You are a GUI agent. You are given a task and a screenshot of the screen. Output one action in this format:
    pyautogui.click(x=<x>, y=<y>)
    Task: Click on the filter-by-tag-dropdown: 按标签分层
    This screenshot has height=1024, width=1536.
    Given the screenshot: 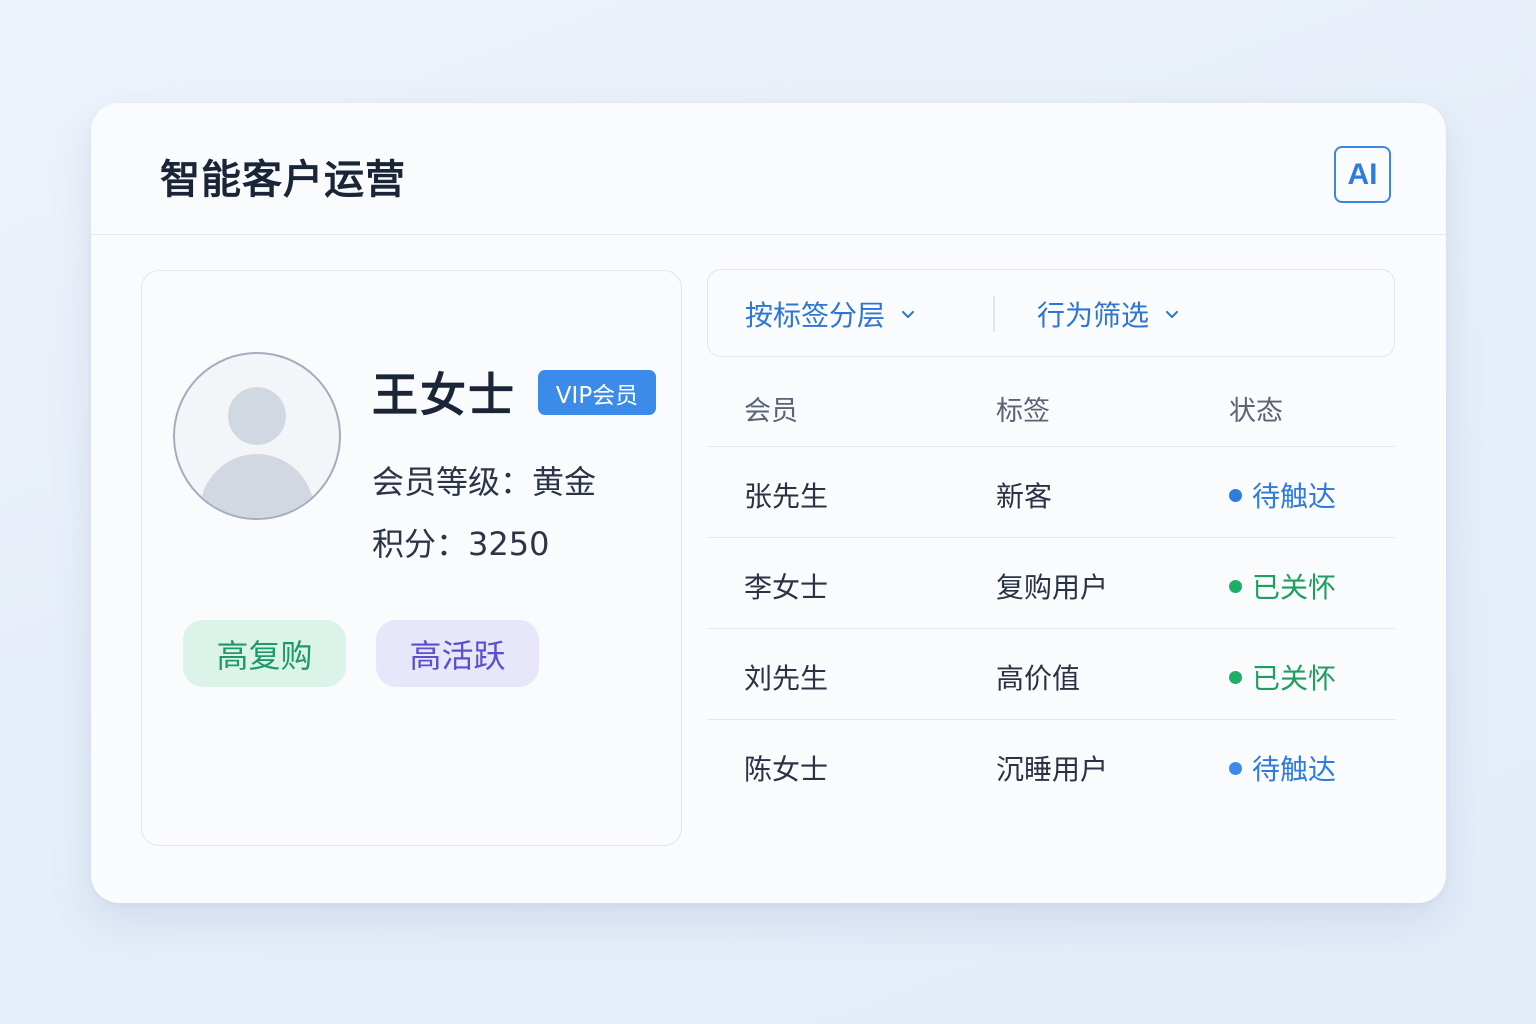 What is the action you would take?
    pyautogui.click(x=830, y=314)
    